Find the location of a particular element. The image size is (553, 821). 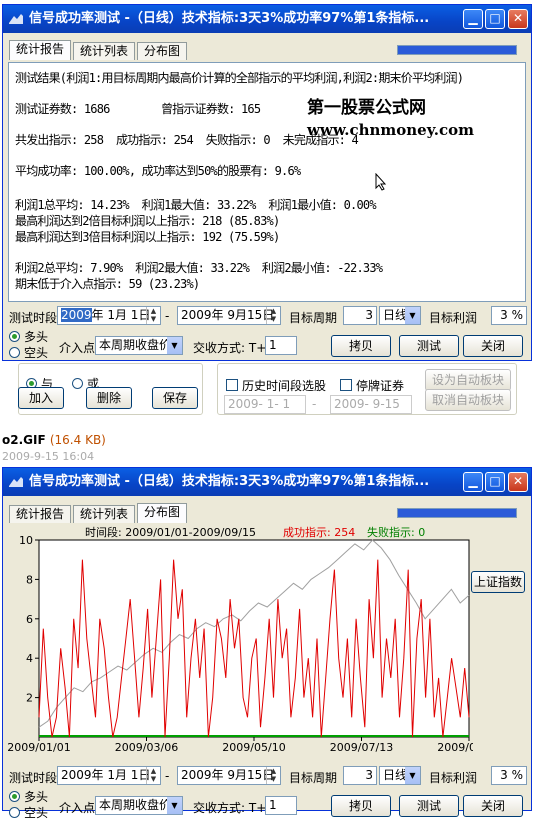

long-radio-dot is located at coordinates (14, 336).